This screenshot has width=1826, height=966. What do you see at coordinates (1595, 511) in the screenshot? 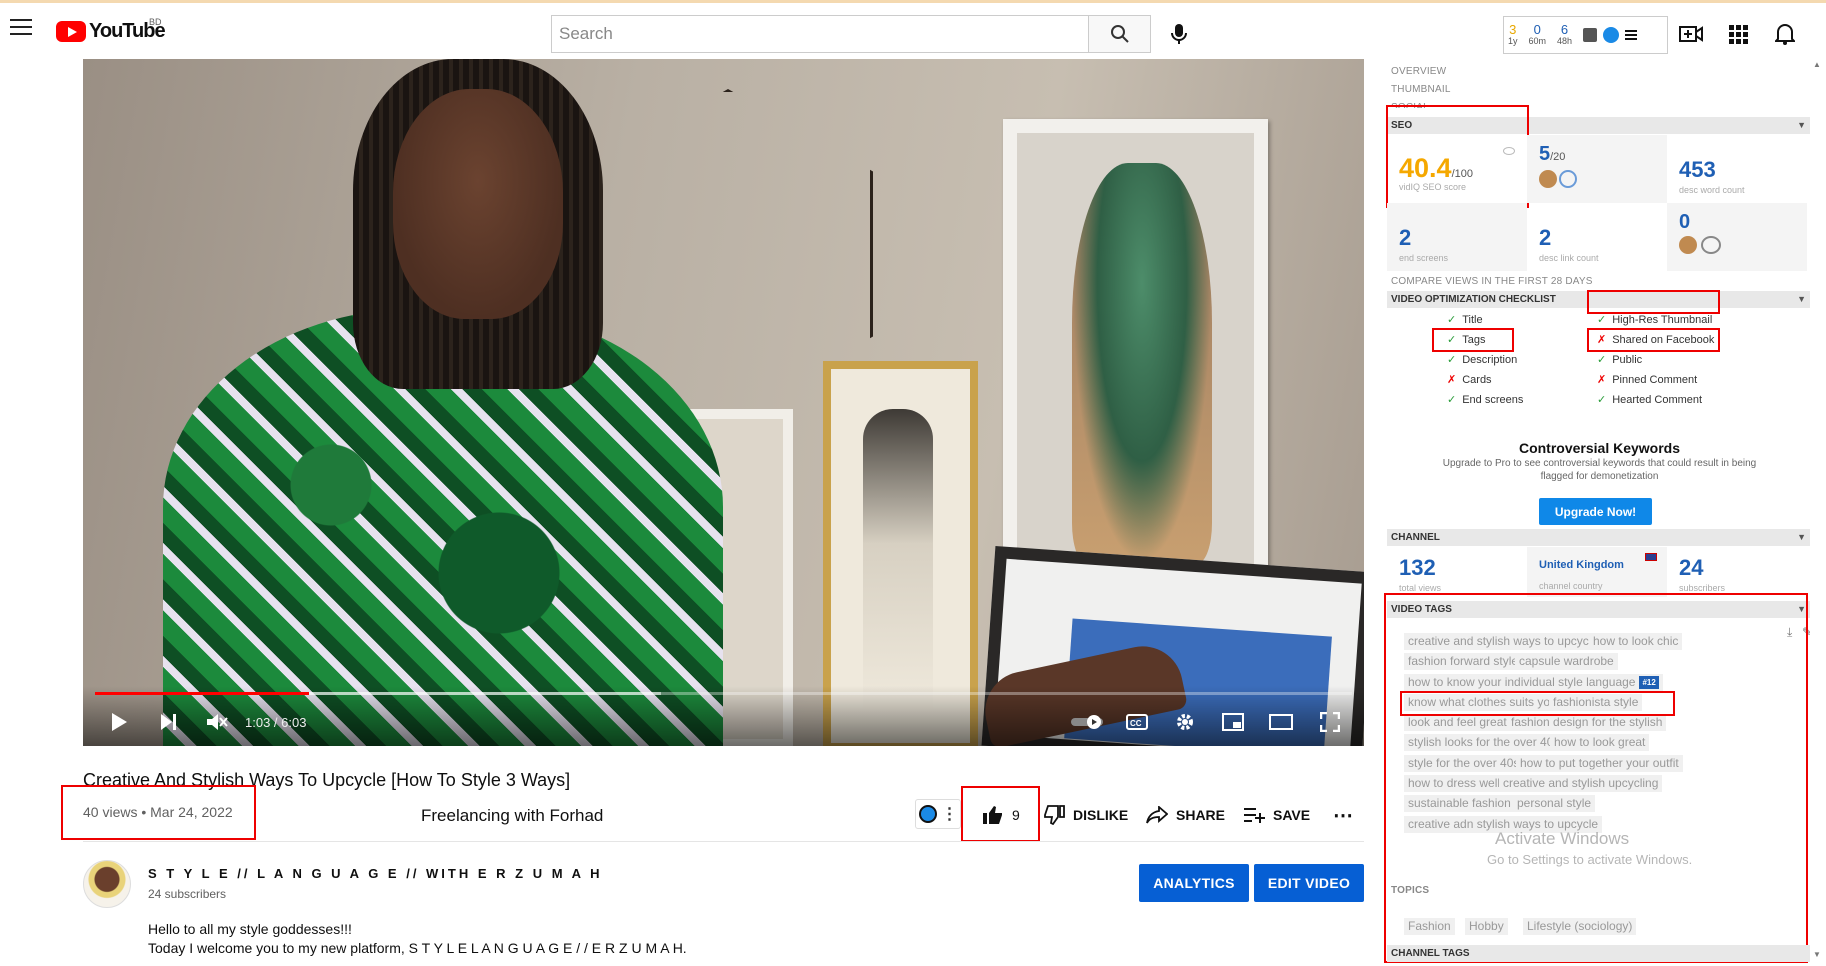
I see `upgrade-now-button: Upgrade Now!` at bounding box center [1595, 511].